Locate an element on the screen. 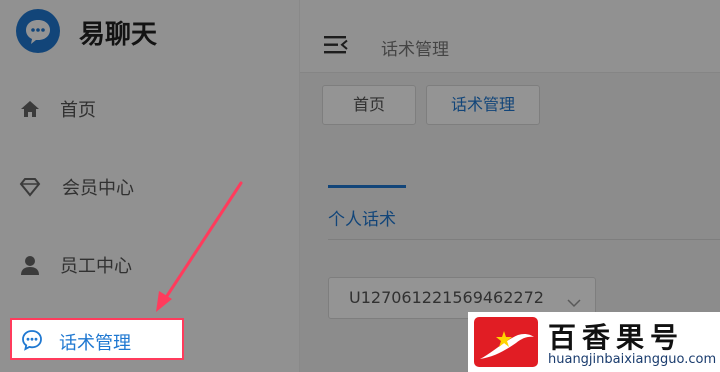 The height and width of the screenshot is (372, 720). tab-home: 首页 is located at coordinates (369, 105).